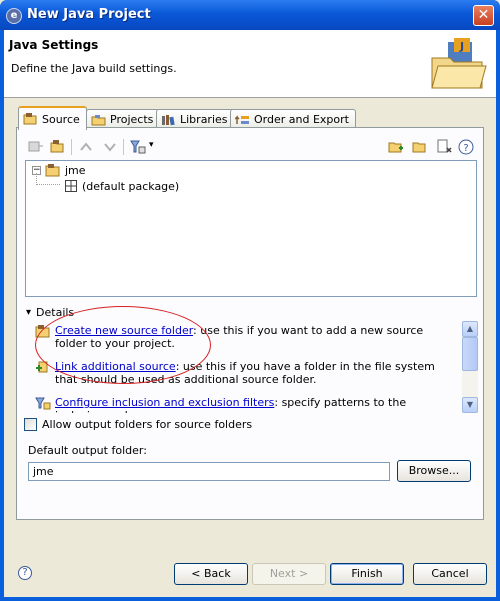 Image resolution: width=500 pixels, height=601 pixels. I want to click on page-title: Java Settings, so click(54, 45).